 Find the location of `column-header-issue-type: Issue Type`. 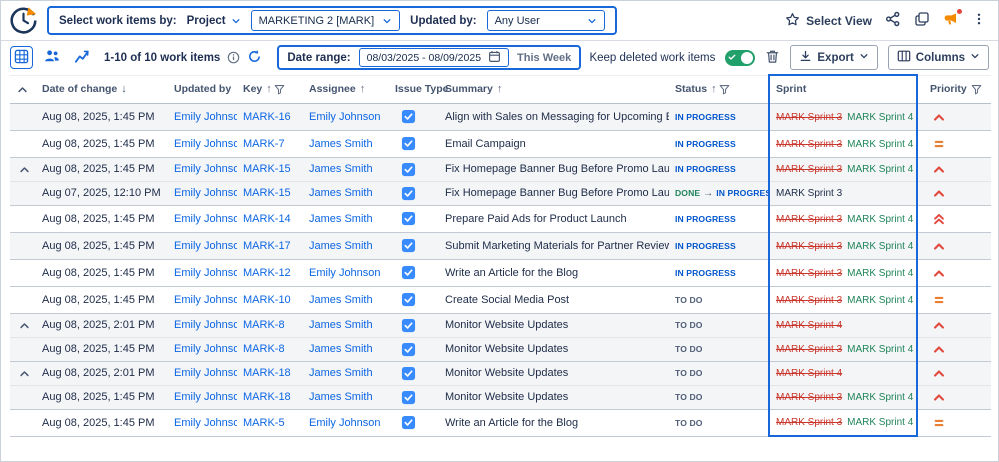

column-header-issue-type: Issue Type is located at coordinates (419, 89).